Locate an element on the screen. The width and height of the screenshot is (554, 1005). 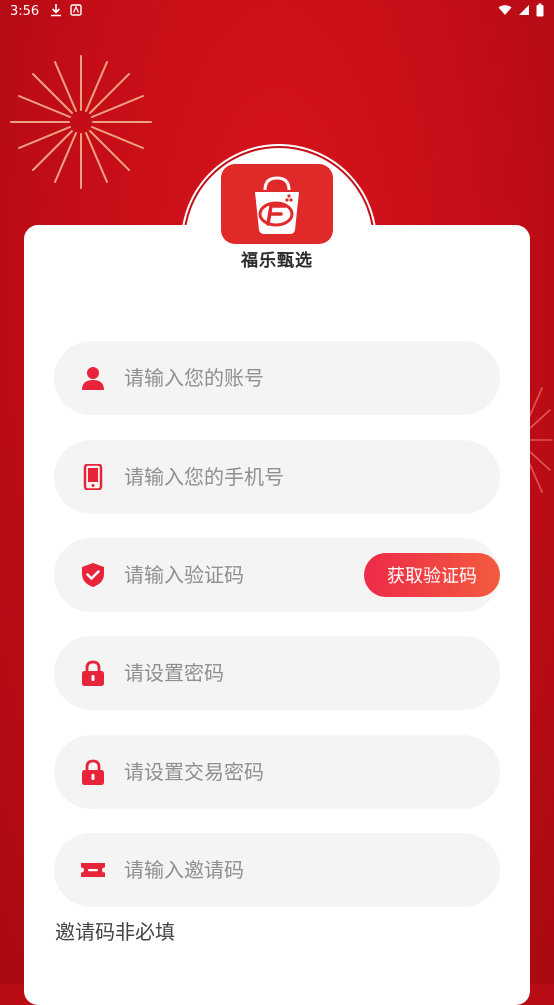
status-time: 3:56 is located at coordinates (25, 11).